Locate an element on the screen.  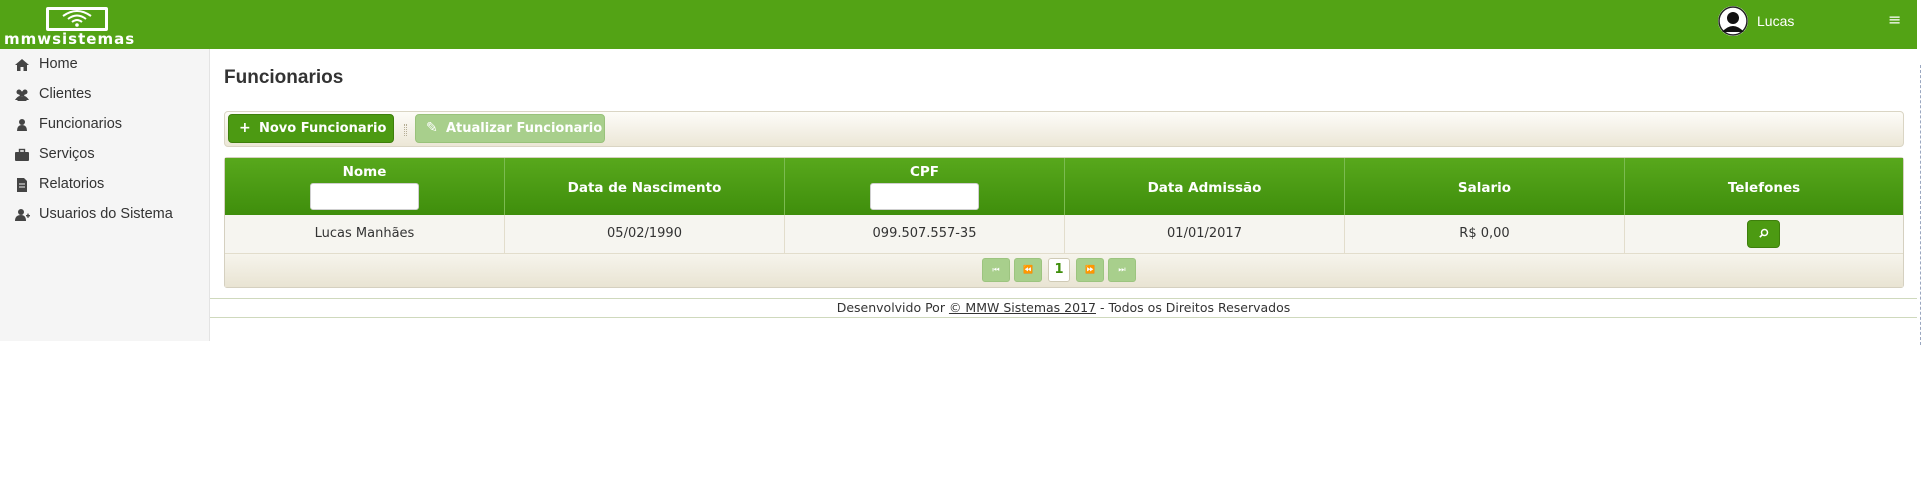
cell-text: R$ 0,00 is located at coordinates (1484, 233).